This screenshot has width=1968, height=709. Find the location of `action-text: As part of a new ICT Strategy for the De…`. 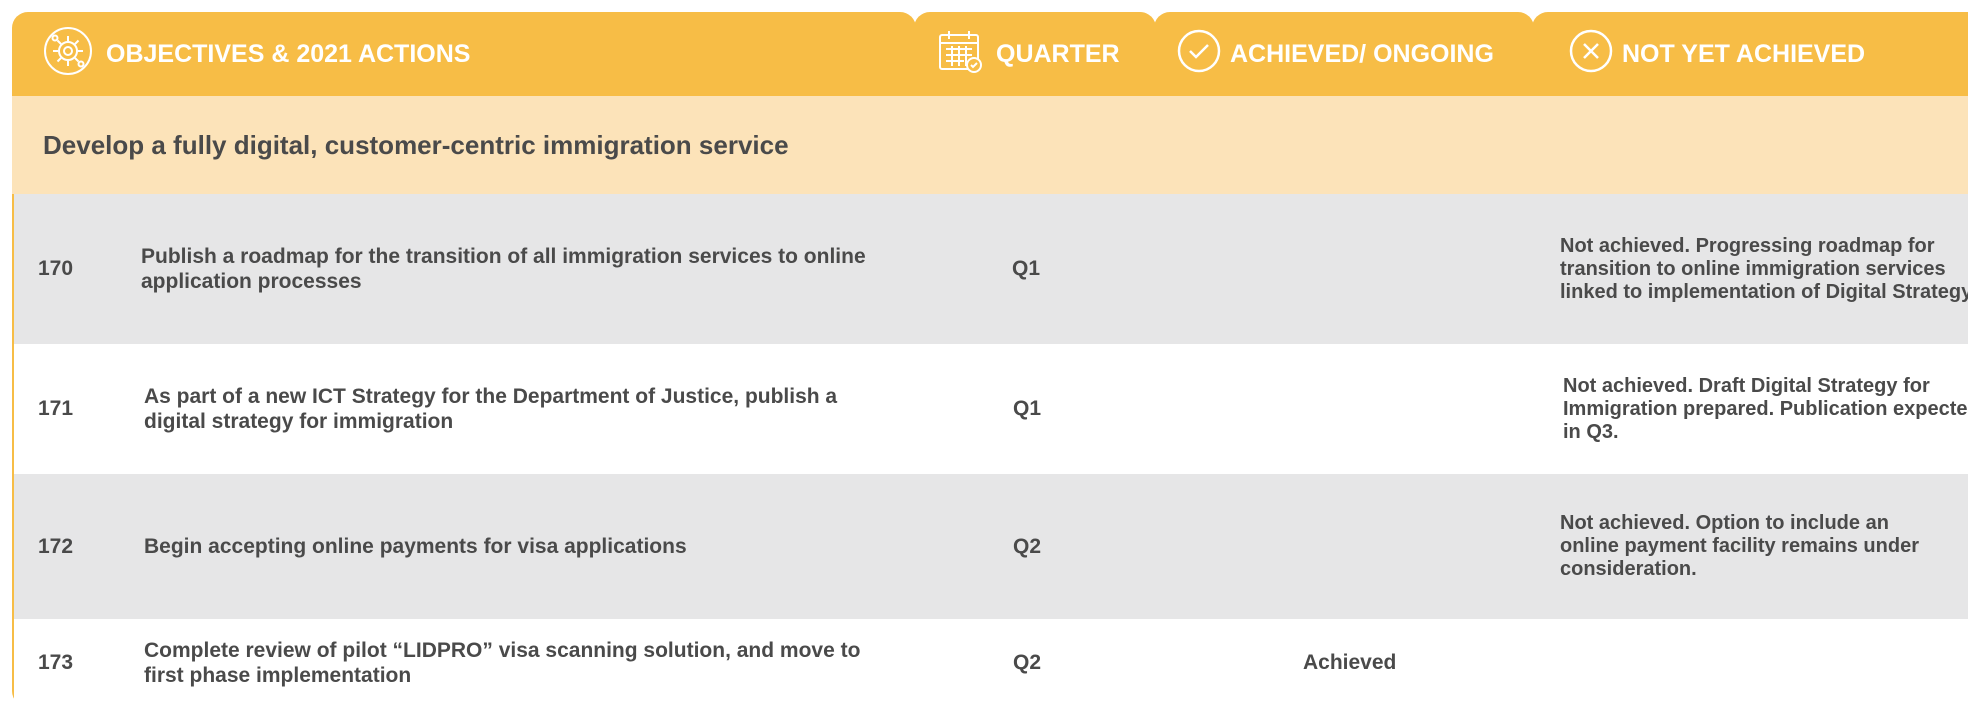

action-text: As part of a new ICT Strategy for the De… is located at coordinates (491, 408).